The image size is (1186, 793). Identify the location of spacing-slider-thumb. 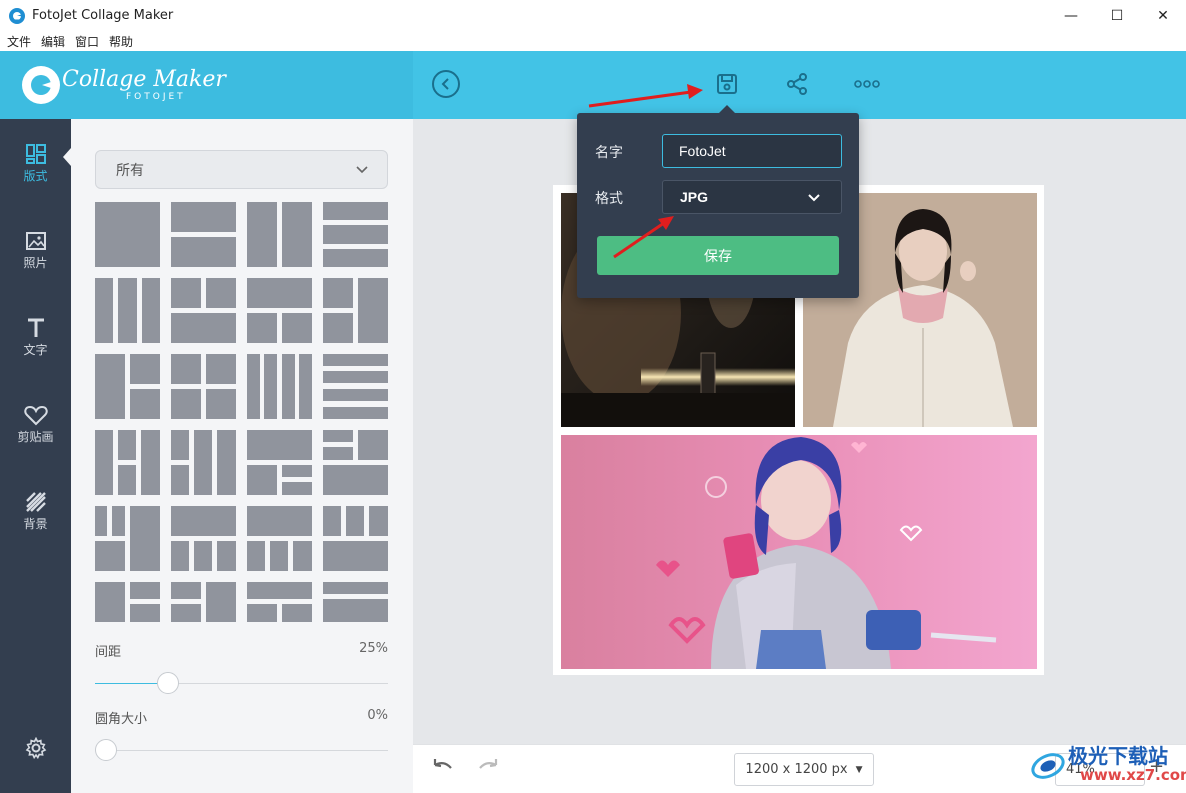
(168, 683).